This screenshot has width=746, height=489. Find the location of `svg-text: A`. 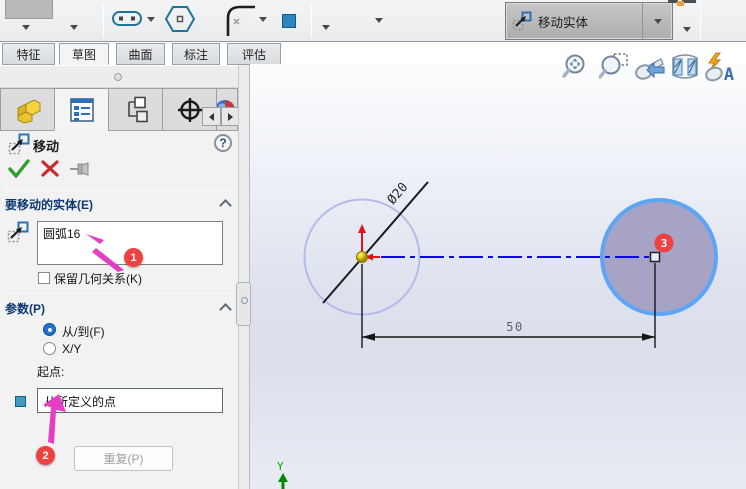

svg-text: A is located at coordinates (729, 73).